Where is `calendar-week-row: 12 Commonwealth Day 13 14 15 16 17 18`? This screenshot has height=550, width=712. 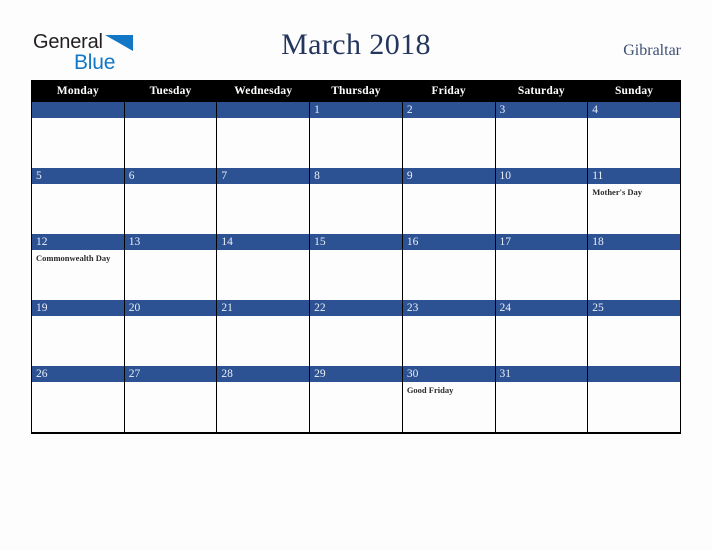 calendar-week-row: 12 Commonwealth Day 13 14 15 16 17 18 is located at coordinates (356, 267).